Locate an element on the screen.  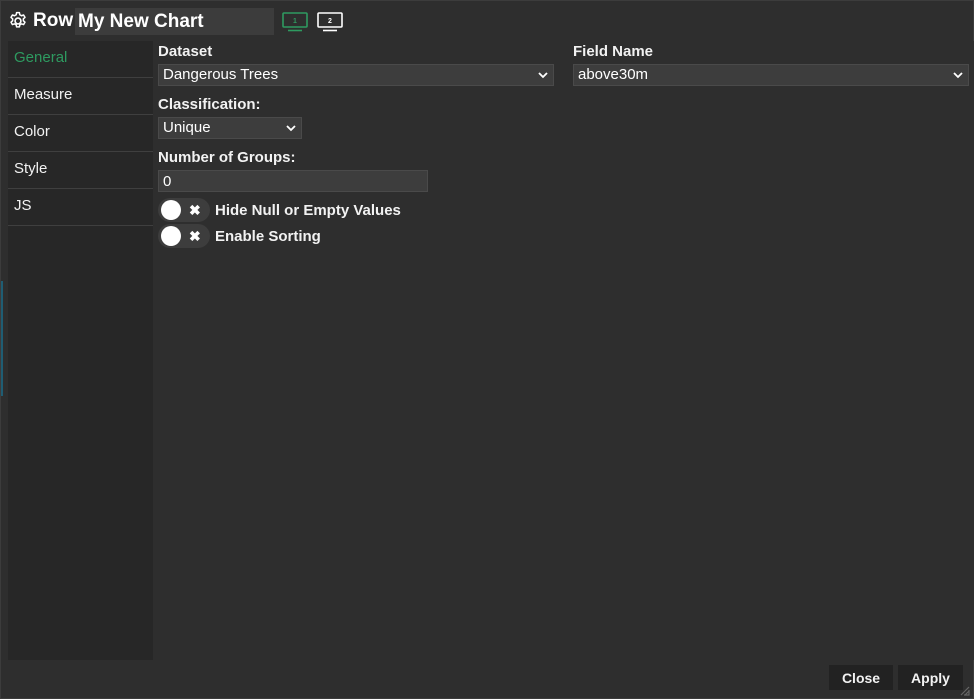
hide-null-toggle: ✖ is located at coordinates (184, 210).